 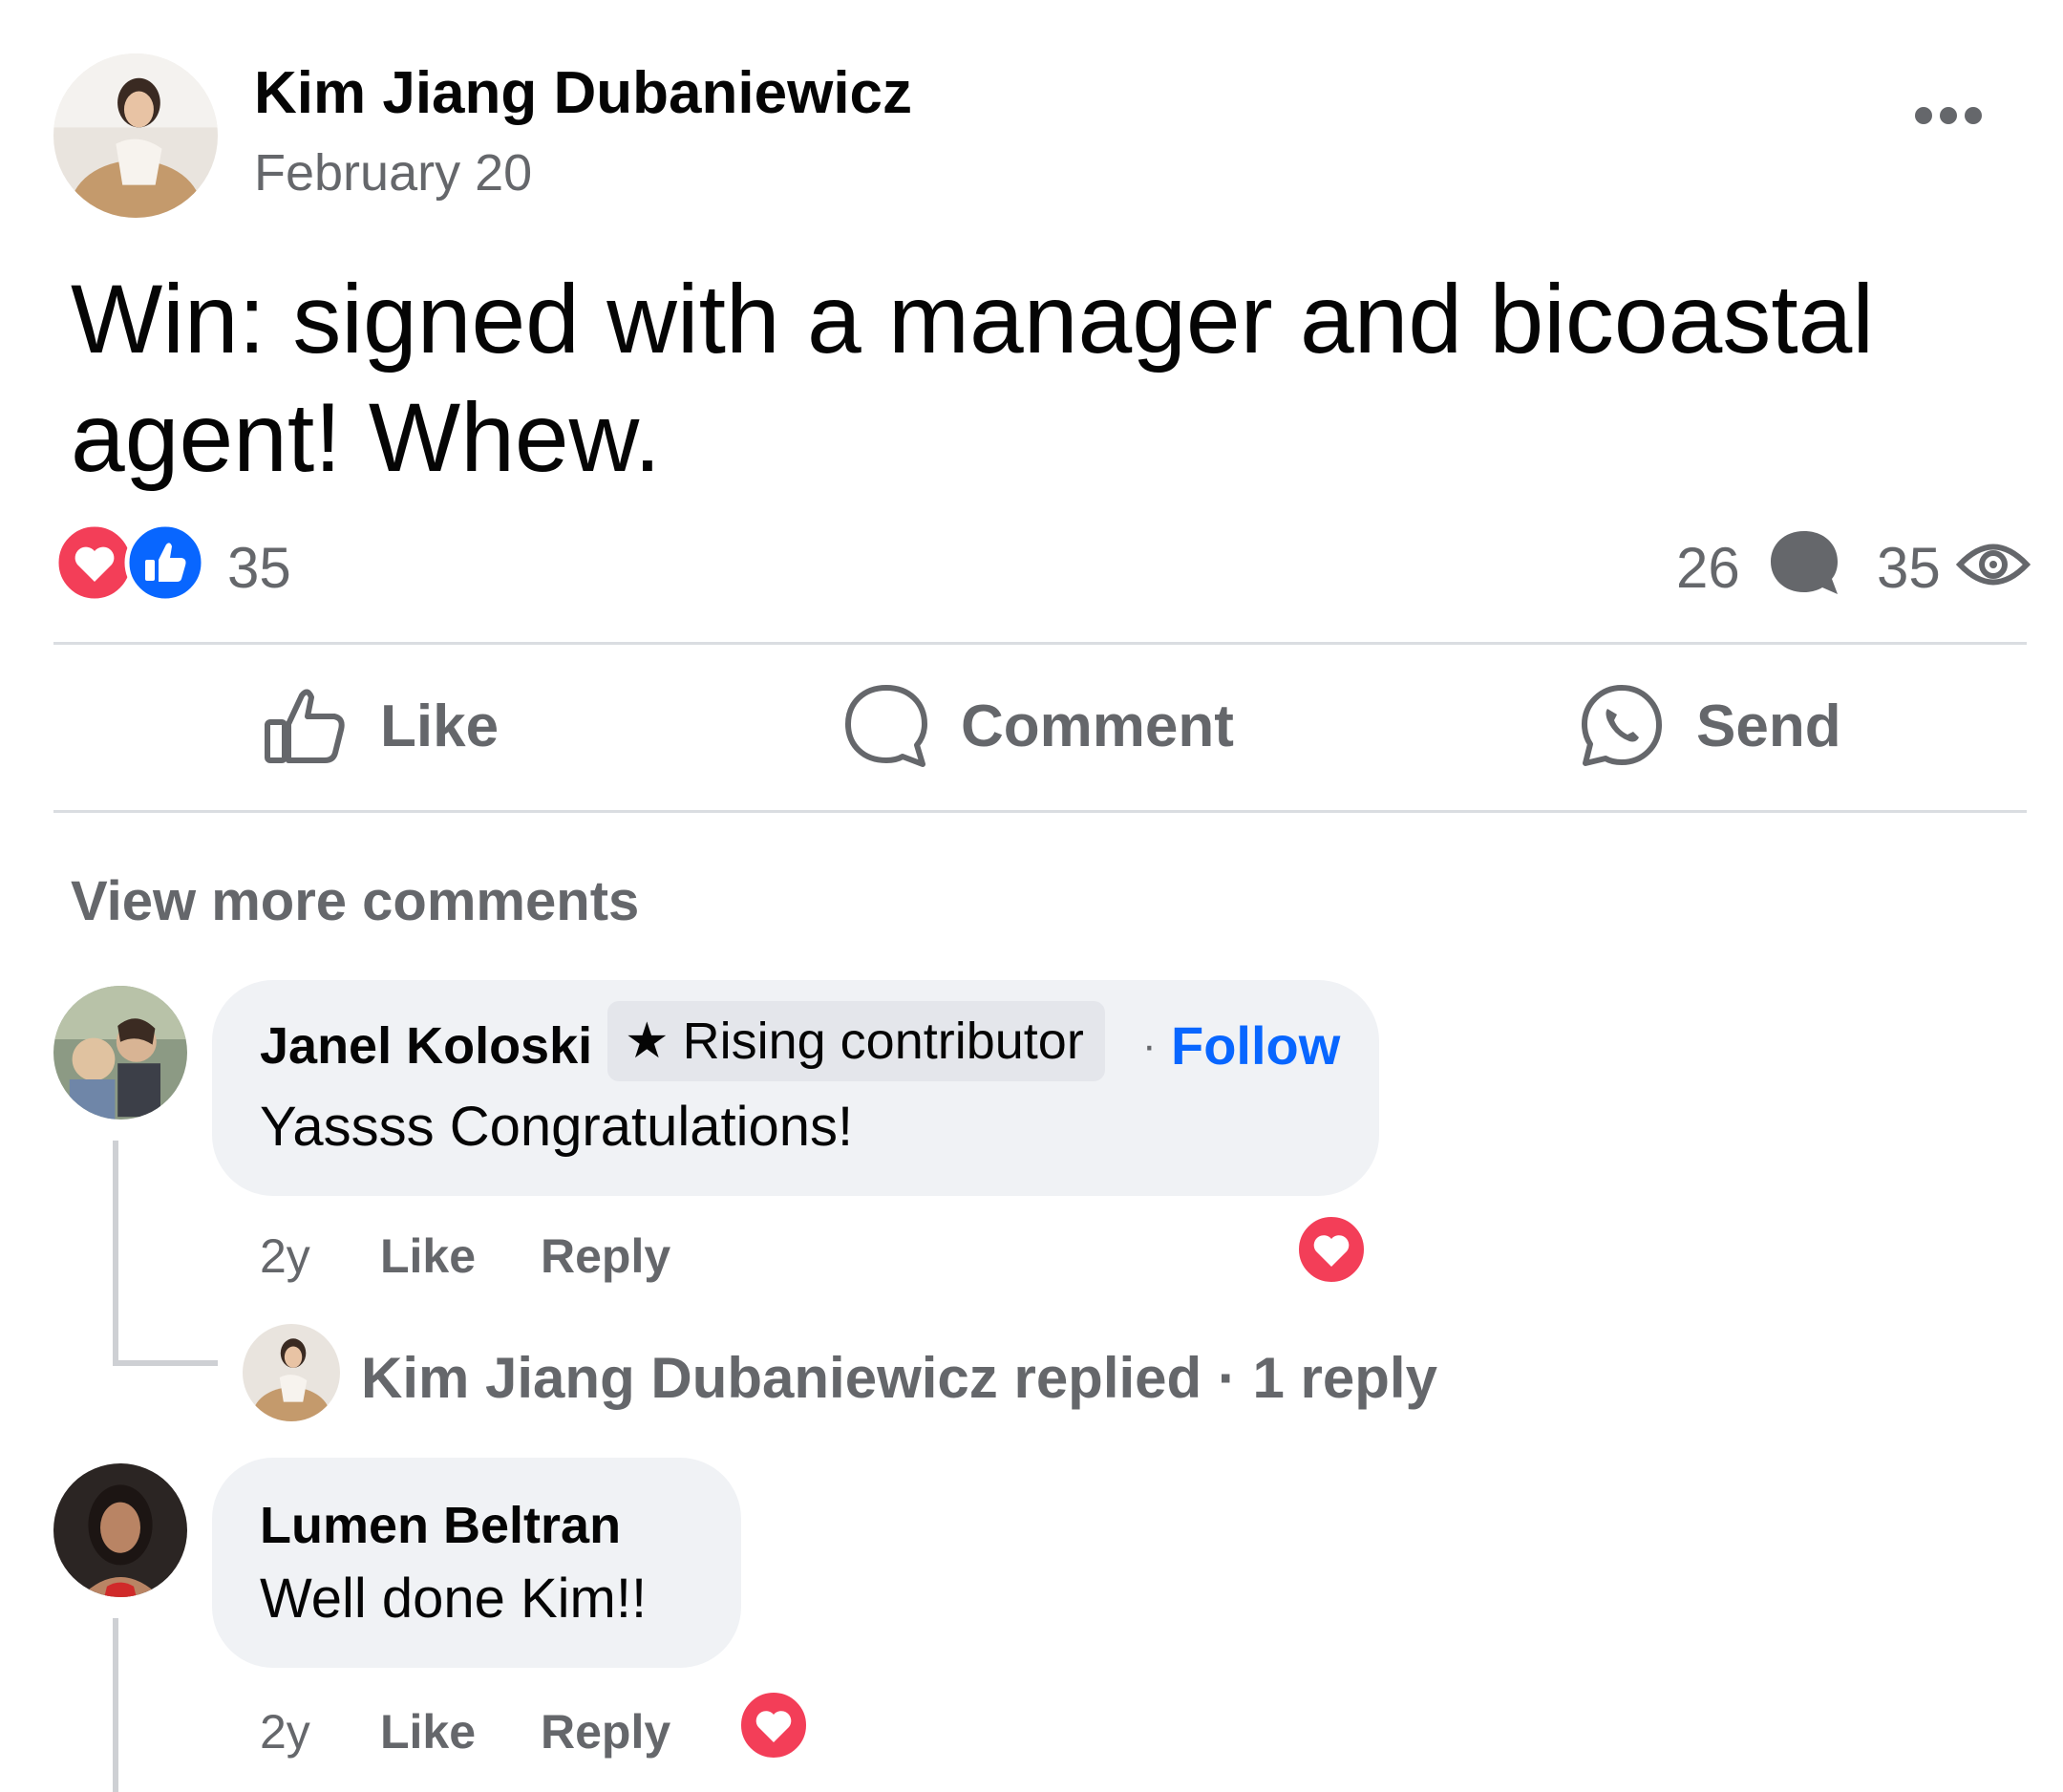 What do you see at coordinates (899, 1378) in the screenshot?
I see `view-replies-link: Kim Jiang Dubaniewicz replied · 1 reply` at bounding box center [899, 1378].